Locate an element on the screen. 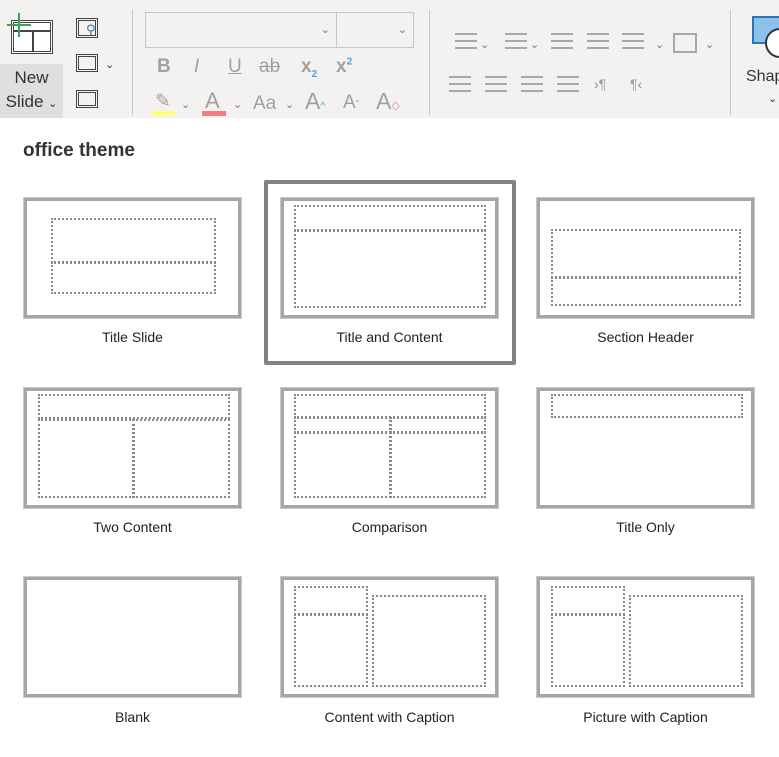 The width and height of the screenshot is (779, 757). font-name-select: ⌄ is located at coordinates (241, 30).